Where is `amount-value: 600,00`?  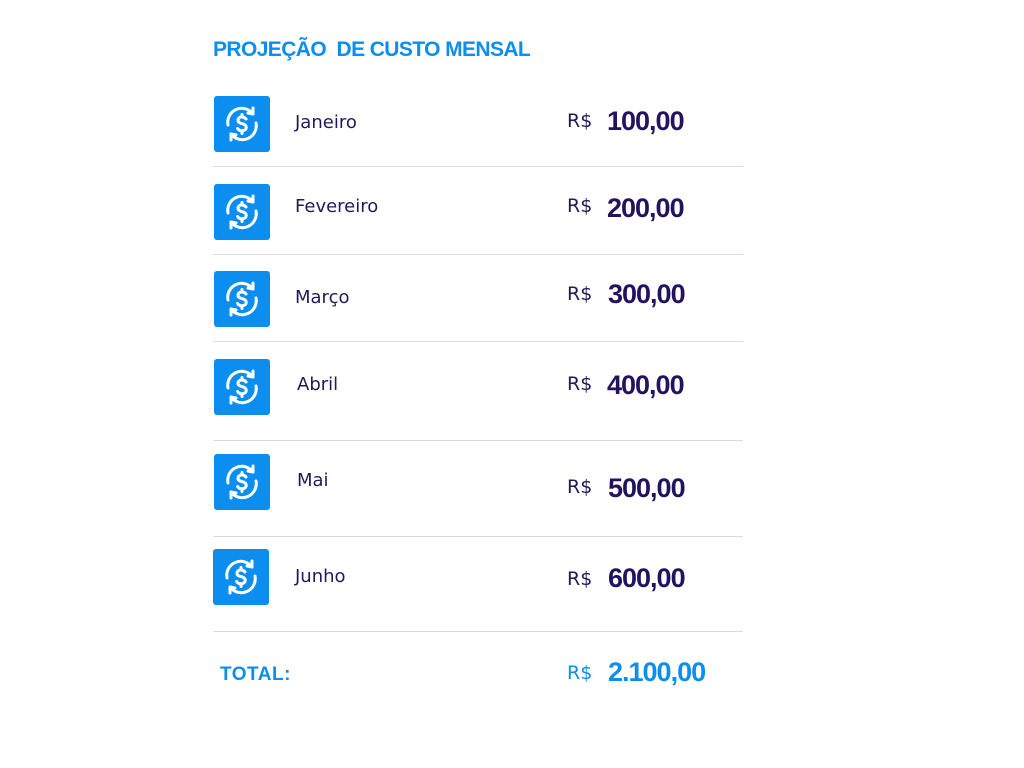 amount-value: 600,00 is located at coordinates (647, 578).